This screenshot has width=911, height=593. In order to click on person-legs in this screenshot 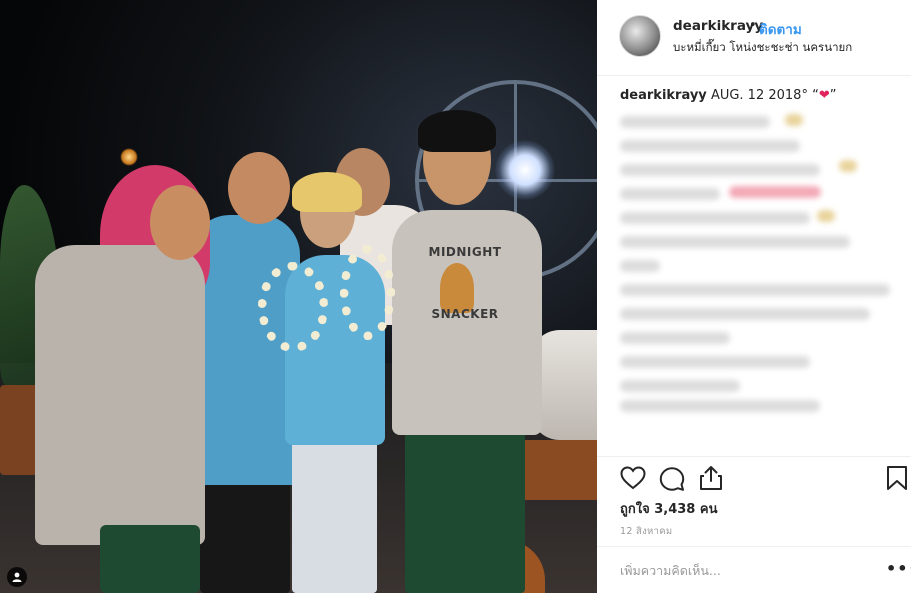, I will do `click(334, 514)`.